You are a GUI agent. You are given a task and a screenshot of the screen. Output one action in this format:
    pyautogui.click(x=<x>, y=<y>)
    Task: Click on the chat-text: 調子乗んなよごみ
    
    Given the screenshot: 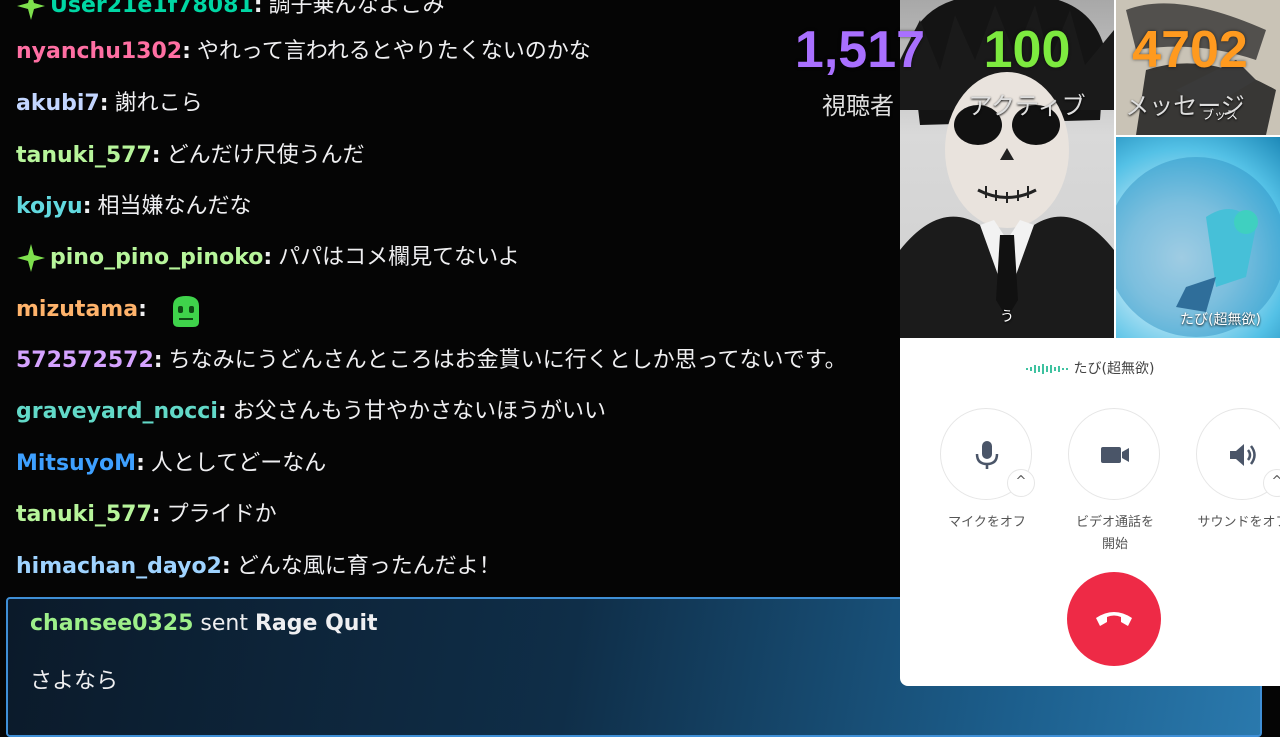 What is the action you would take?
    pyautogui.click(x=356, y=9)
    